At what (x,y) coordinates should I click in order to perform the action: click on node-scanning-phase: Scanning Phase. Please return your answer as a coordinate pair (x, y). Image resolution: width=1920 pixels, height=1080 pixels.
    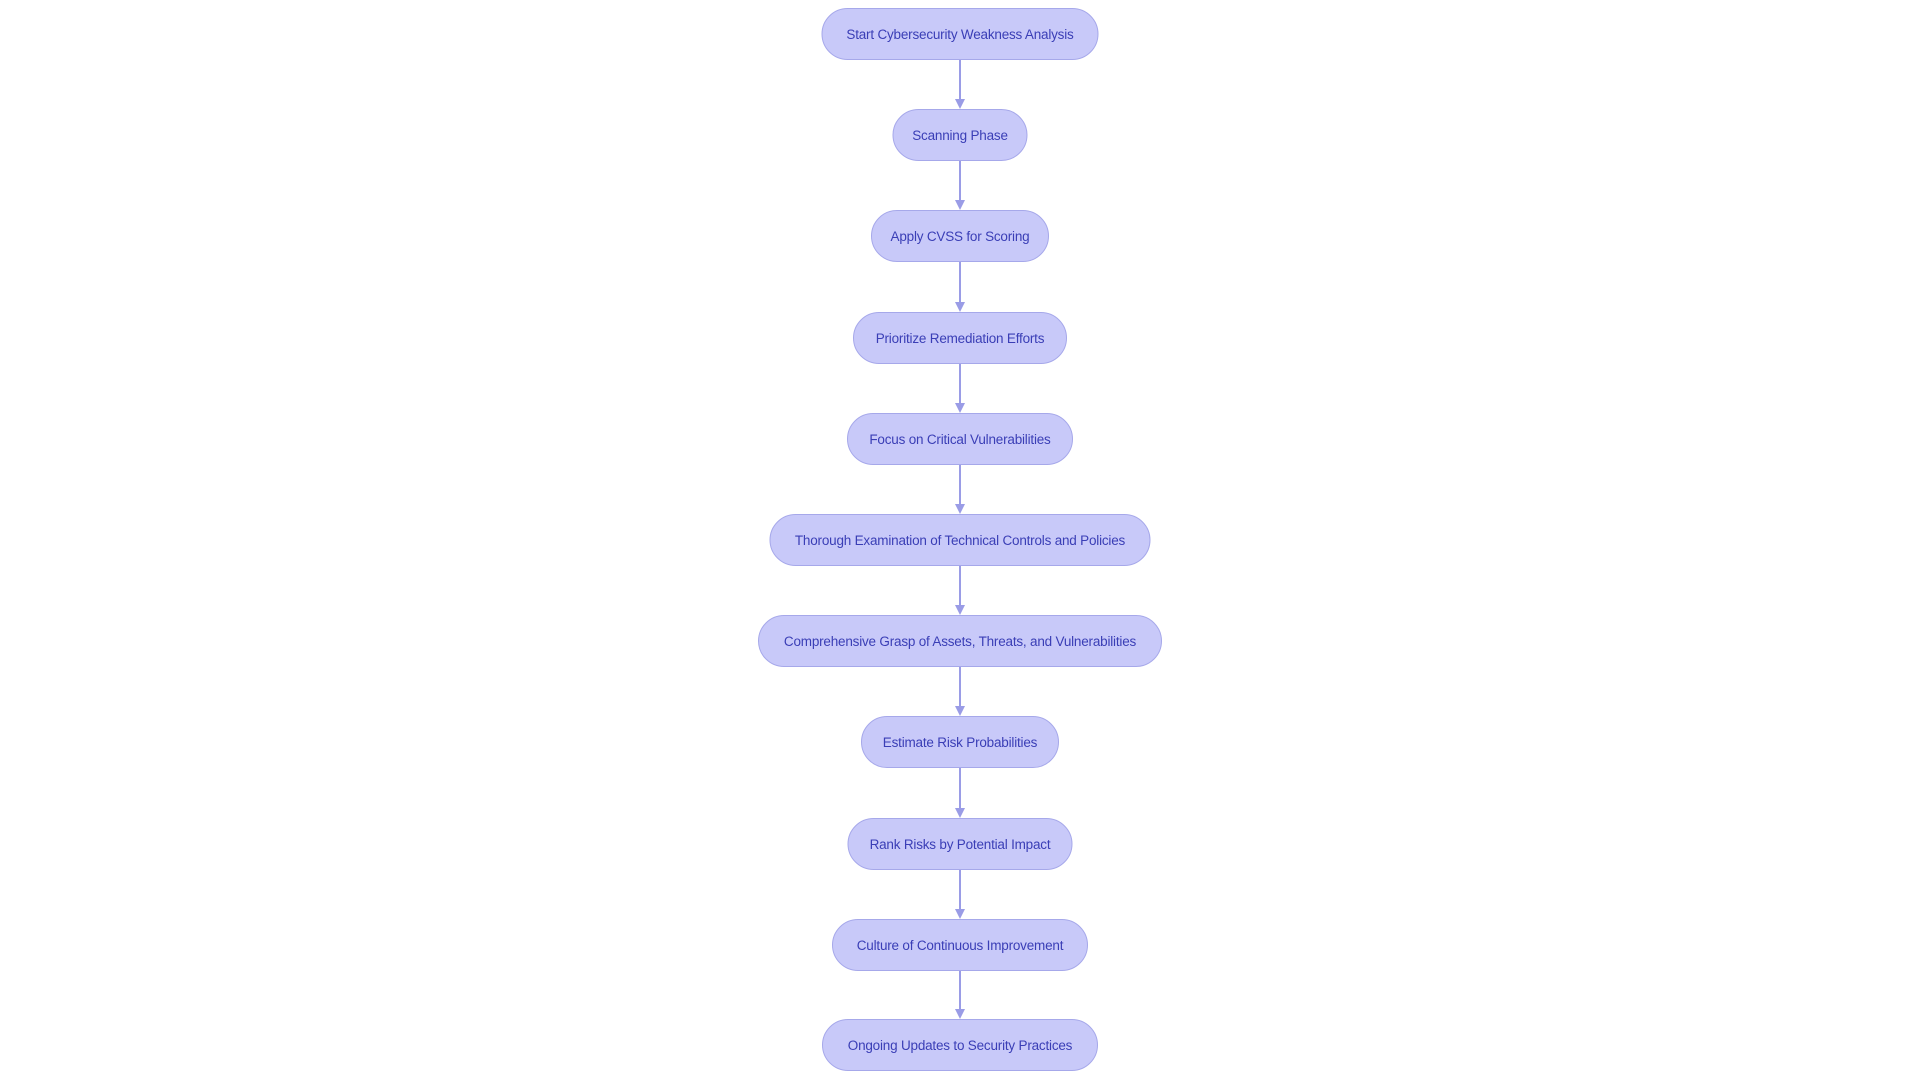
    Looking at the image, I should click on (960, 135).